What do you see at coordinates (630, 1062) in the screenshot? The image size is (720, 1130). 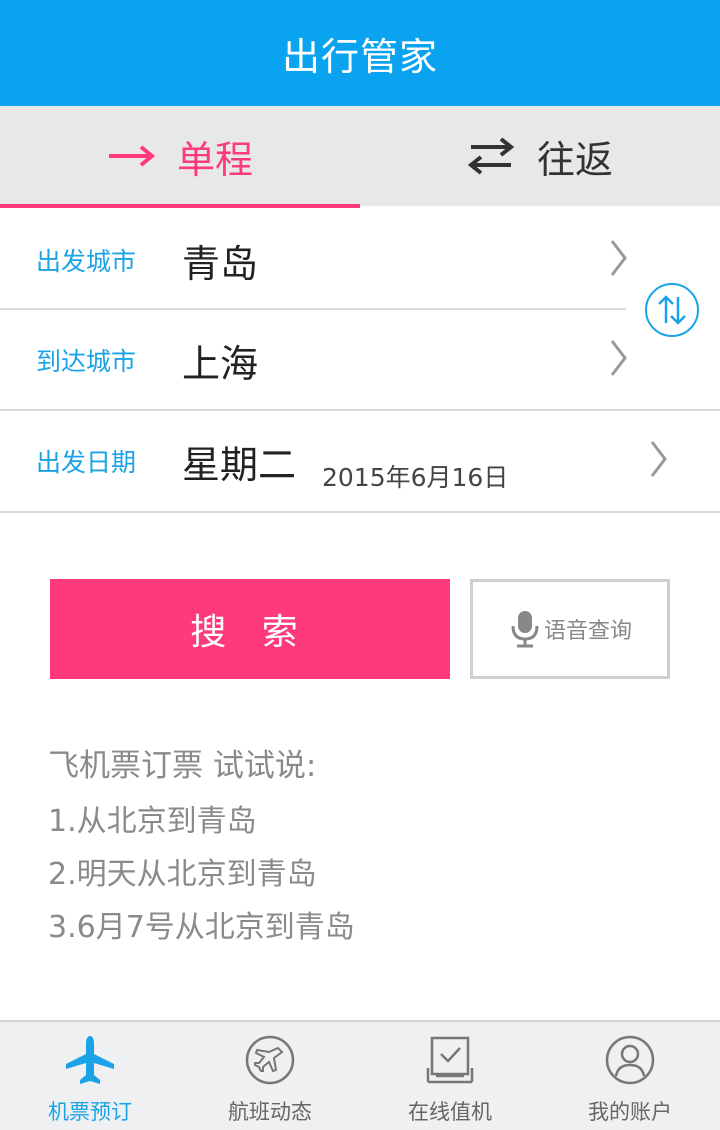 I see `user-icon` at bounding box center [630, 1062].